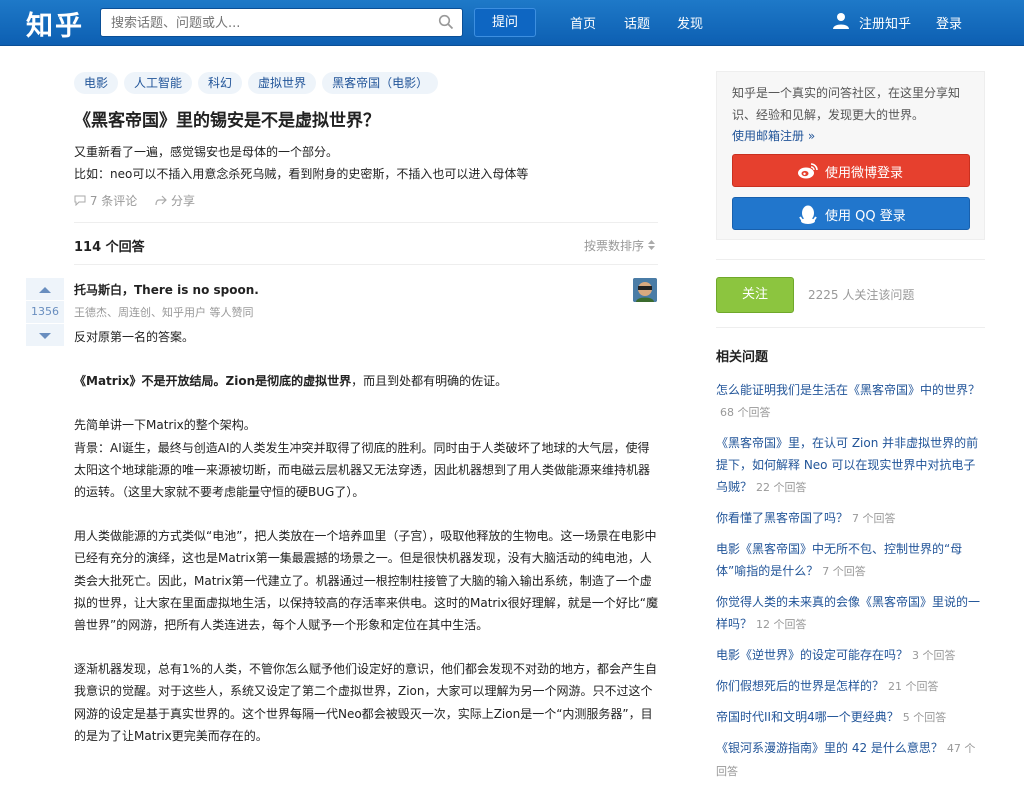 The width and height of the screenshot is (1024, 791). Describe the element at coordinates (864, 173) in the screenshot. I see `weibo-login-label: 使用微博登录` at that location.